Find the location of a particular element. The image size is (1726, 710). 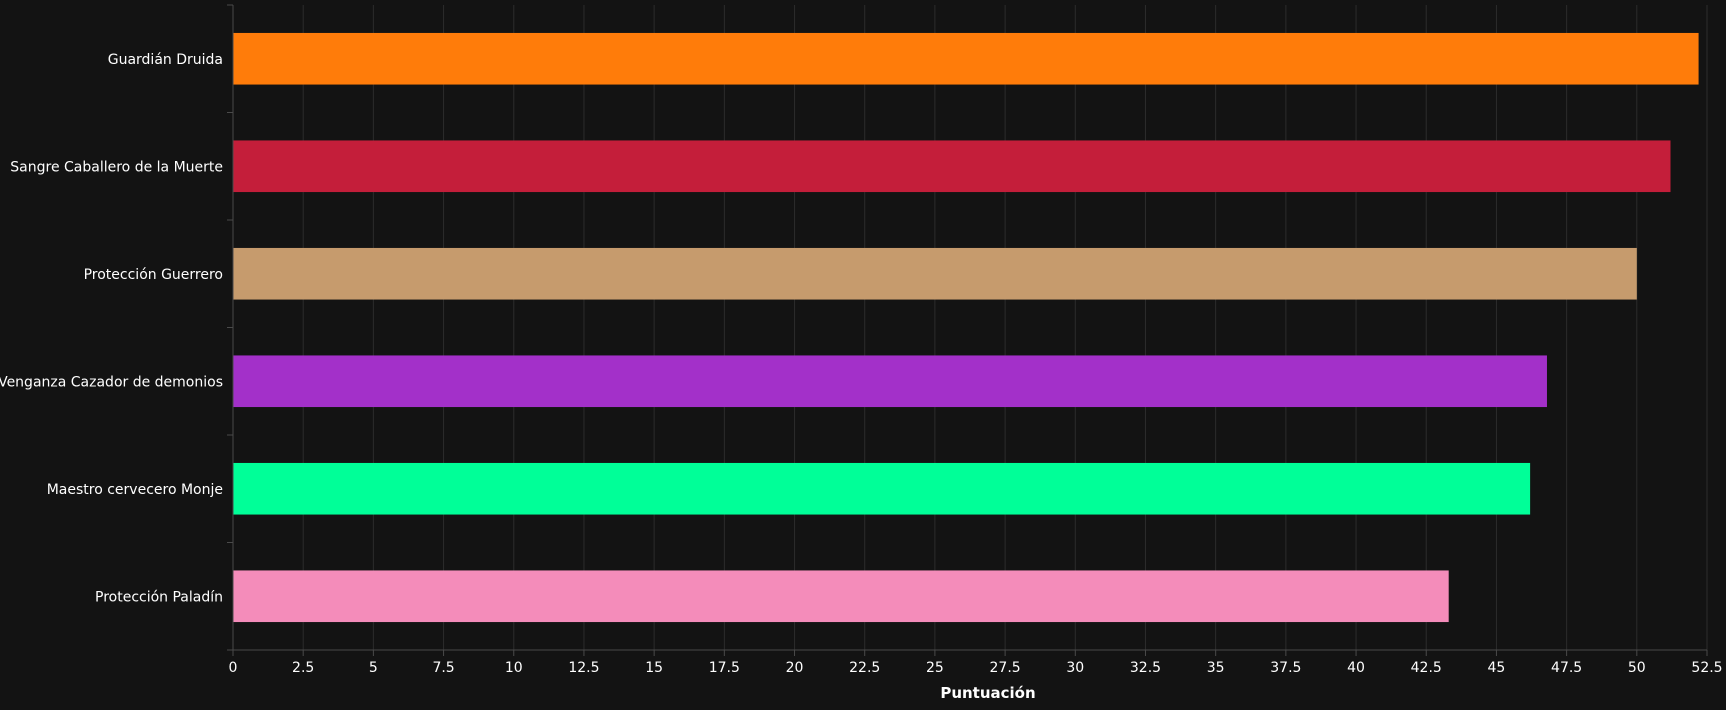

x-axis-title: Puntuación is located at coordinates (987, 693).